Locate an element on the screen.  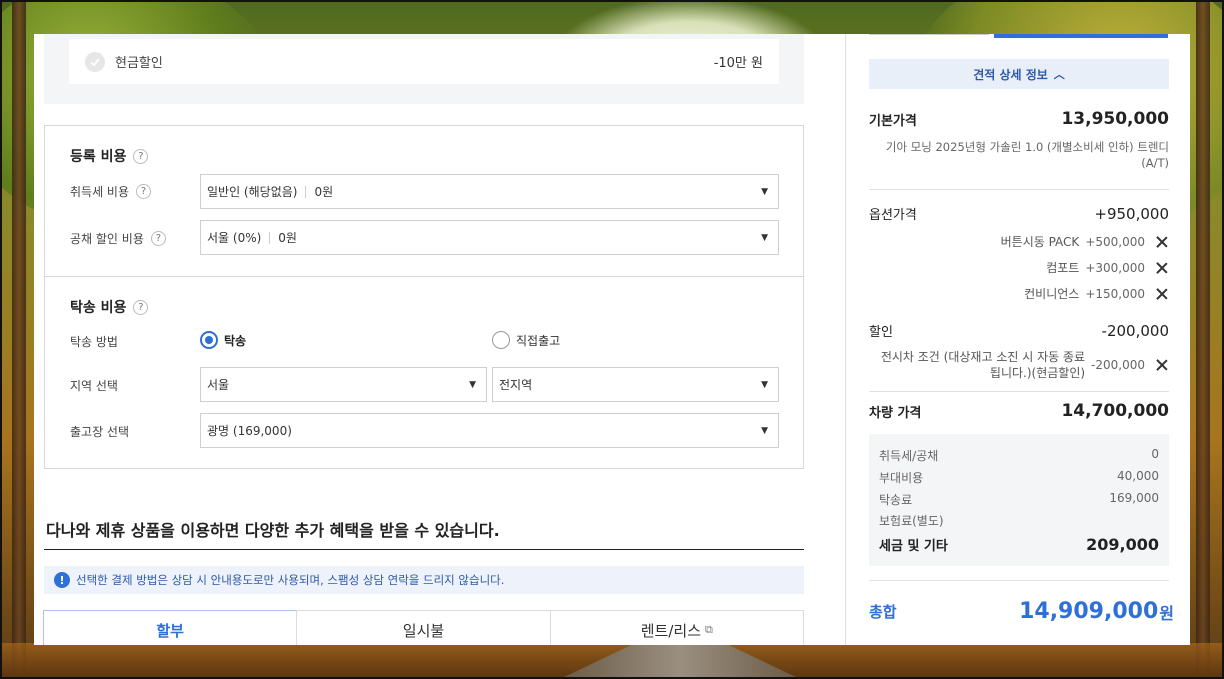
tax-row: 부대비용 40,000 is located at coordinates (1019, 477).